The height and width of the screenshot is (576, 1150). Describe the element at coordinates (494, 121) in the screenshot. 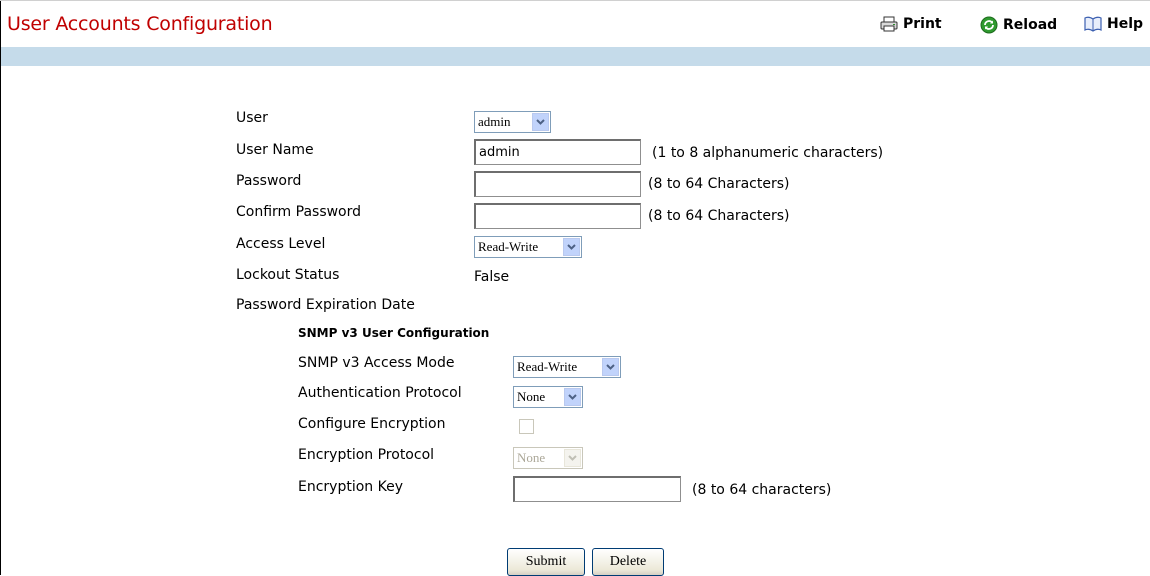

I see `user-select-value: admin` at that location.